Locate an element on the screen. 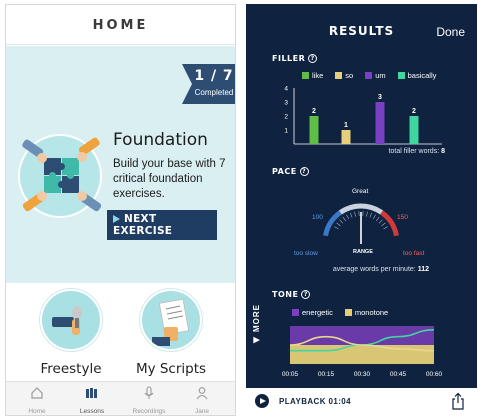 Image resolution: width=481 pixels, height=420 pixels. profile-icon is located at coordinates (202, 393).